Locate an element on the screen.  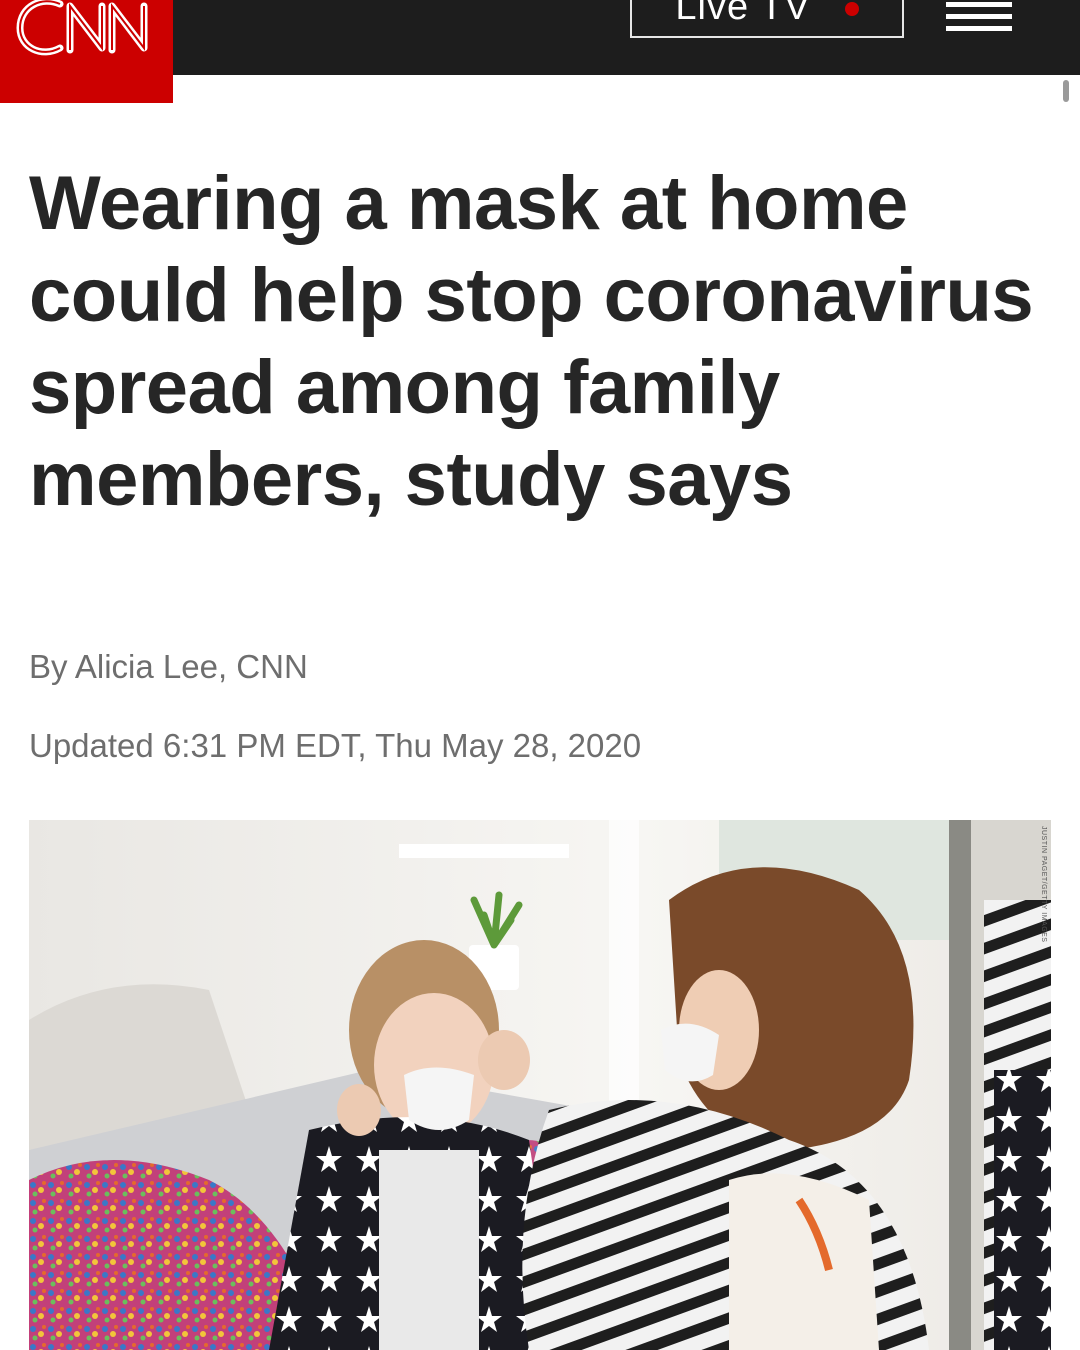
live-tv-button: Live TV is located at coordinates (767, 19).